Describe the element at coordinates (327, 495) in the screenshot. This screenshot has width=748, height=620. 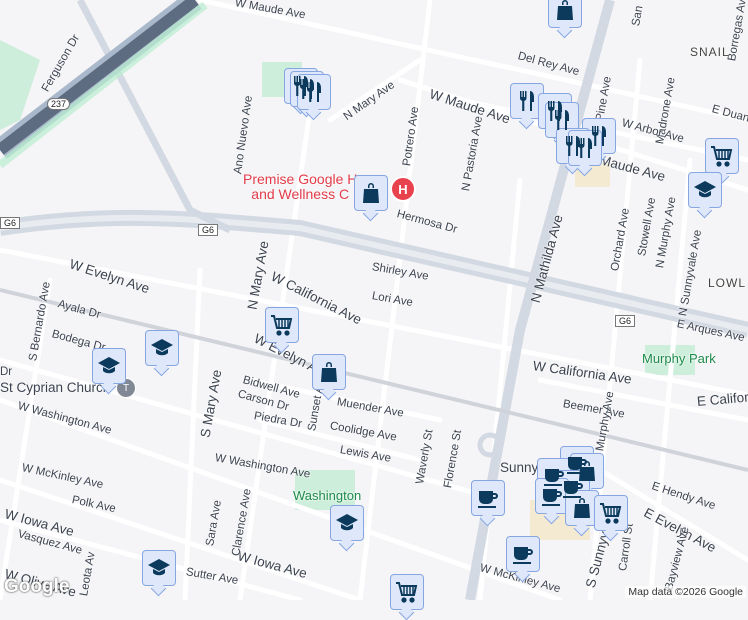
I see `park-label: Washington` at that location.